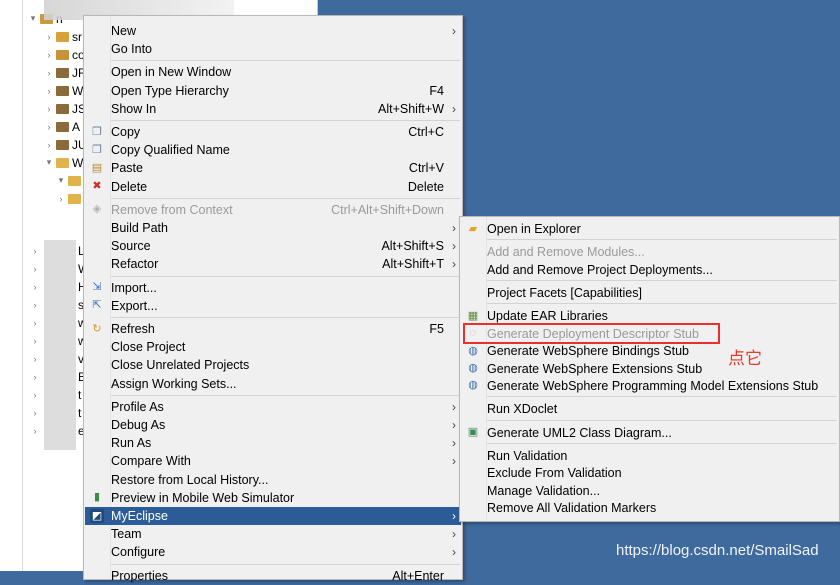  What do you see at coordinates (473, 385) in the screenshot?
I see `websphere-icon: ◍` at bounding box center [473, 385].